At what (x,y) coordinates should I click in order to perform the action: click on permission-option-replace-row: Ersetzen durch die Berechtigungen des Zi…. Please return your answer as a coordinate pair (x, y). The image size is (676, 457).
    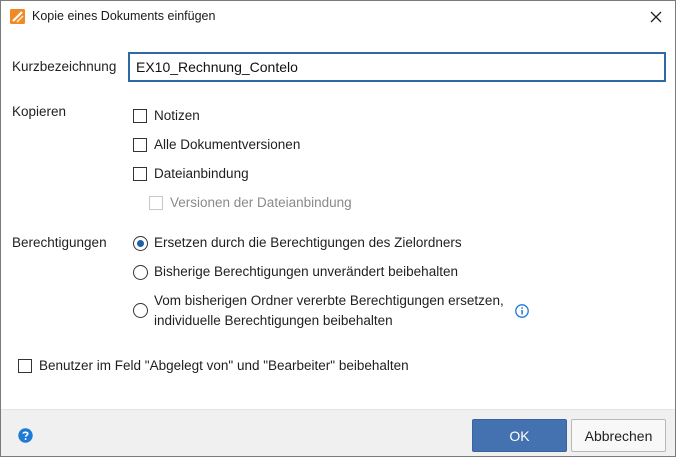
    Looking at the image, I should click on (297, 244).